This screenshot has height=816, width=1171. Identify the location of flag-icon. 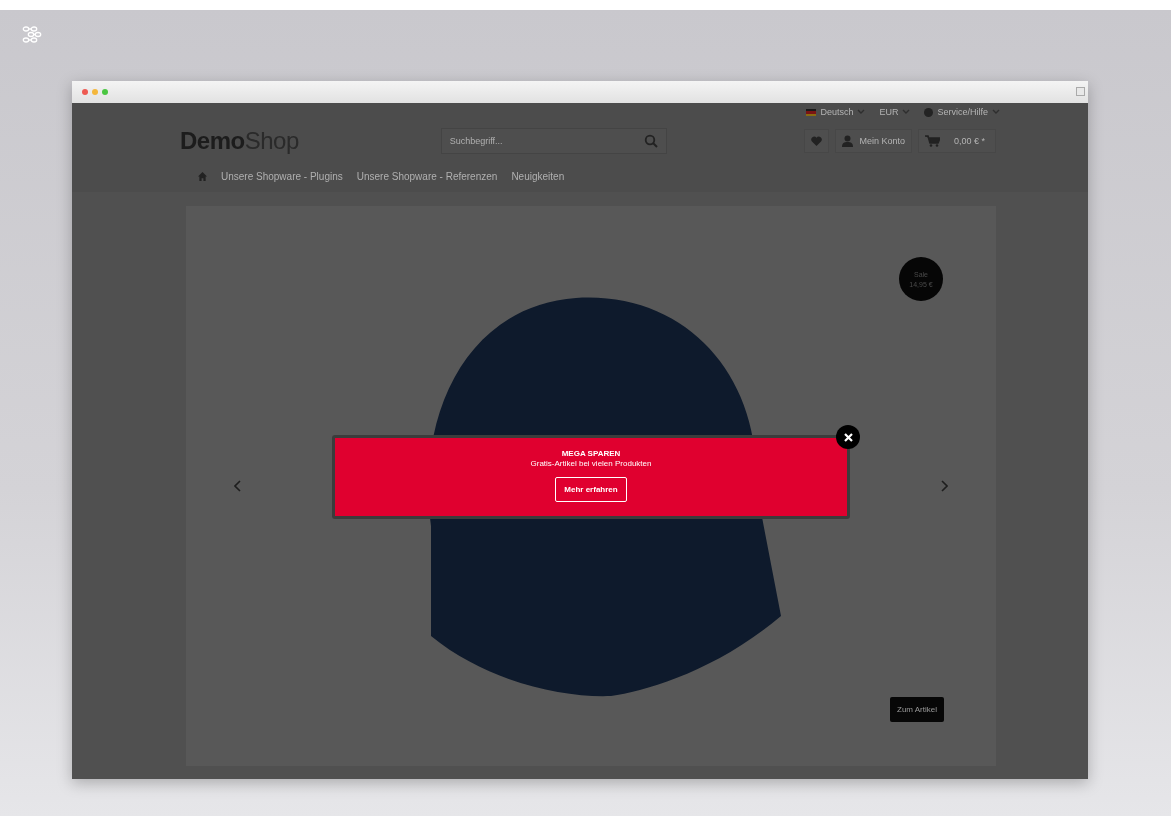
(811, 112).